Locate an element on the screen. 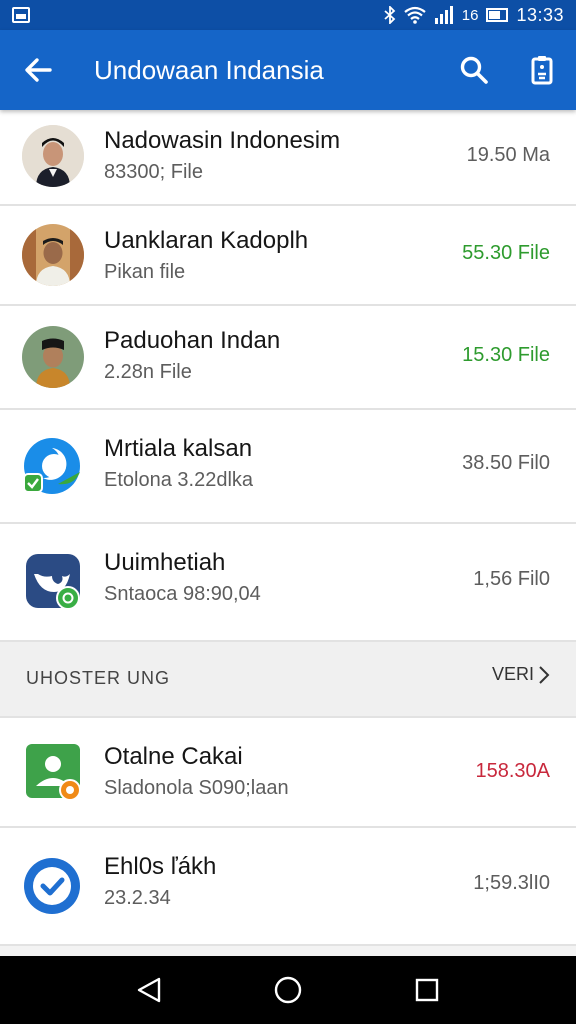 This screenshot has height=1024, width=576. status-bar: 16 13:33 is located at coordinates (288, 15).